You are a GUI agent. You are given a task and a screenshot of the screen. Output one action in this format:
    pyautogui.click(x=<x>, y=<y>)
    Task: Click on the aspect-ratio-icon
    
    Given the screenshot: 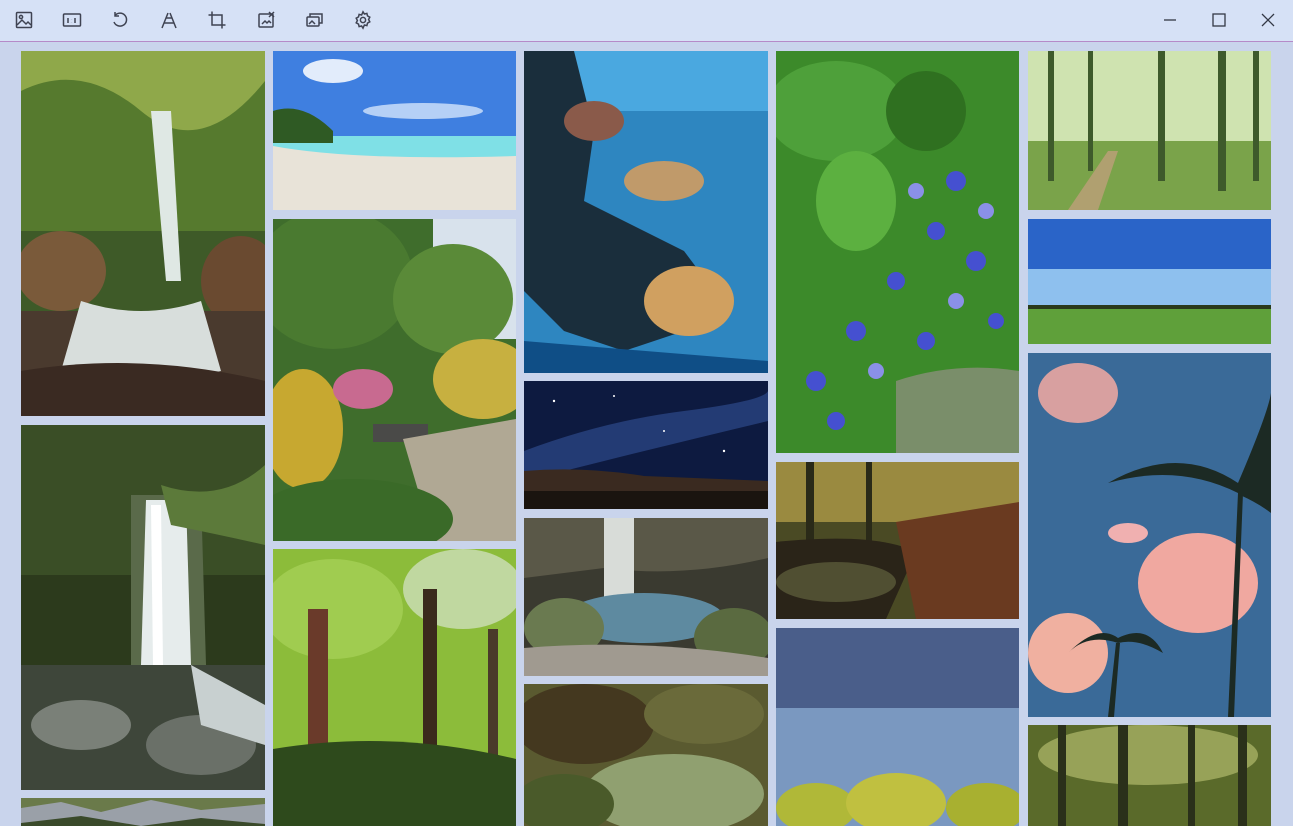 What is the action you would take?
    pyautogui.click(x=72, y=20)
    